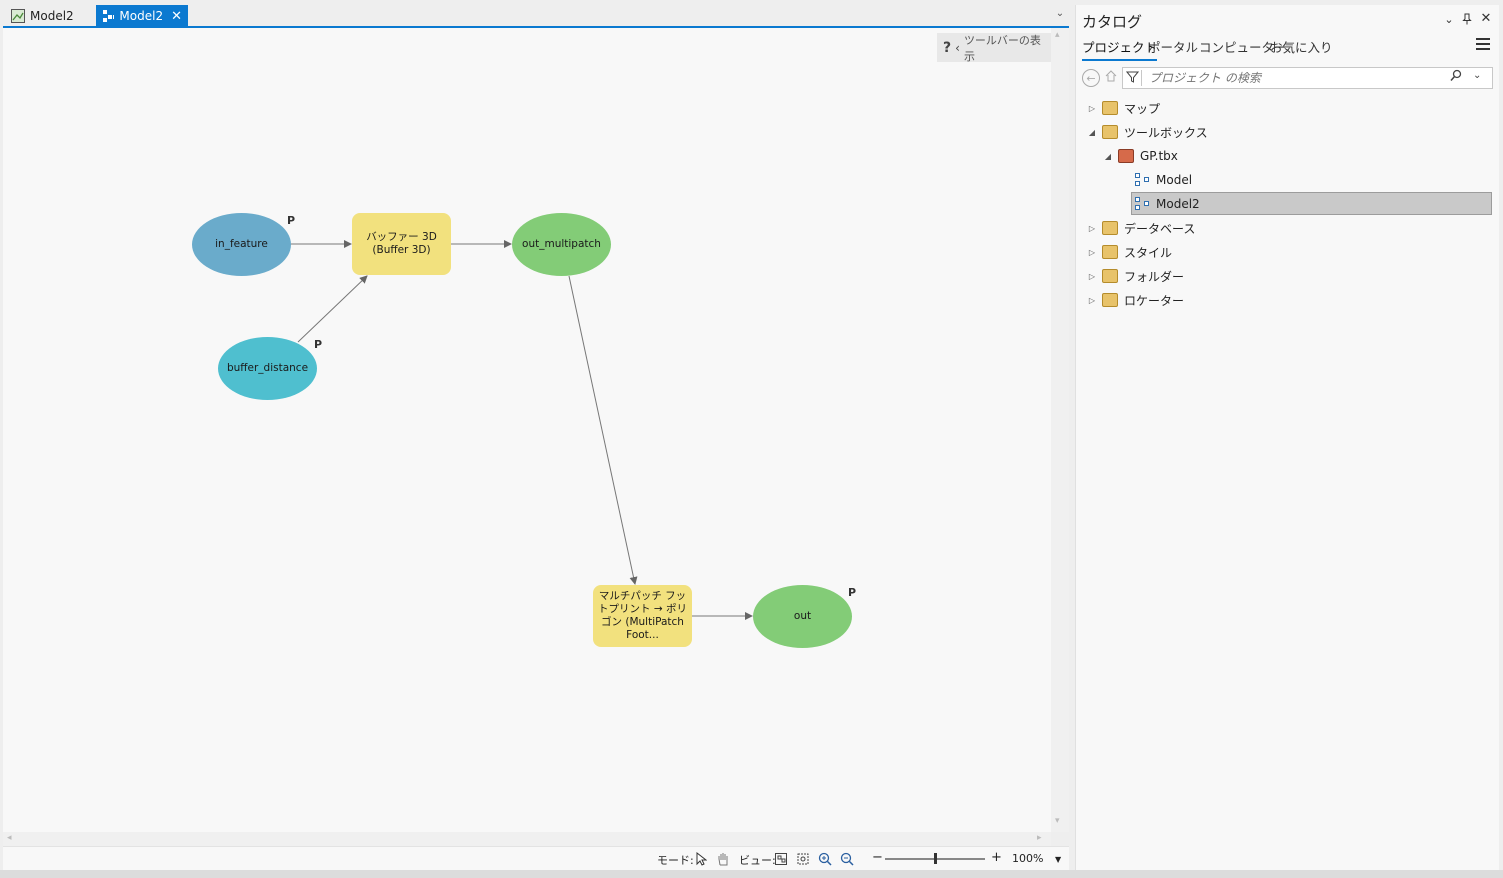 The image size is (1503, 878). I want to click on connector-outmultipatch-footprint, so click(603, 430).